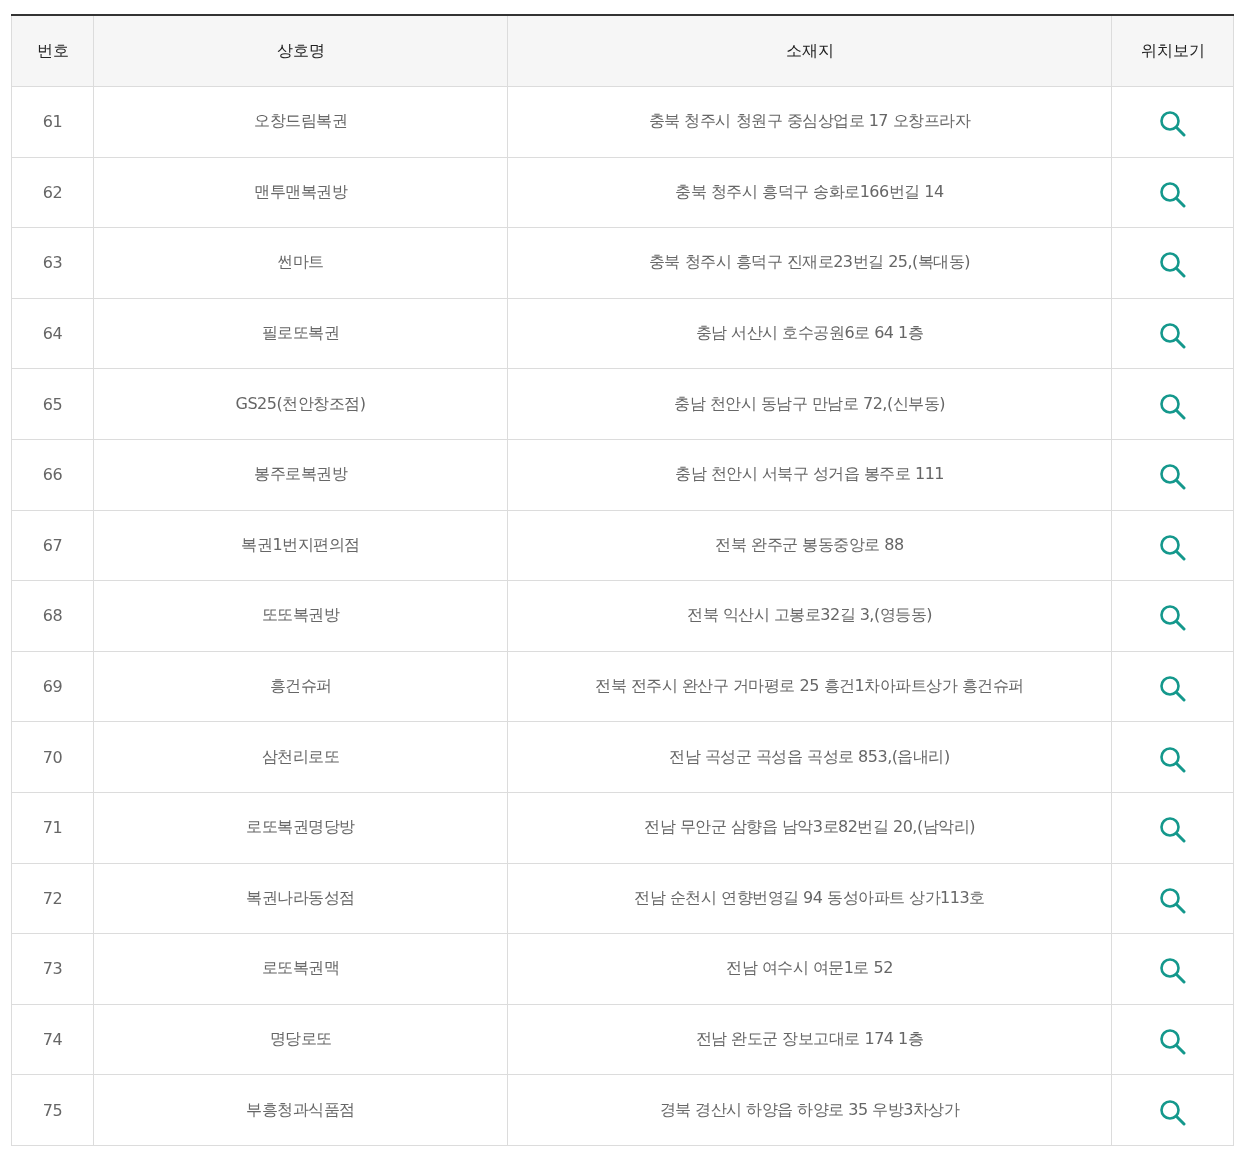 Image resolution: width=1250 pixels, height=1159 pixels. What do you see at coordinates (300, 474) in the screenshot?
I see `table-cell: 봉주로복권방` at bounding box center [300, 474].